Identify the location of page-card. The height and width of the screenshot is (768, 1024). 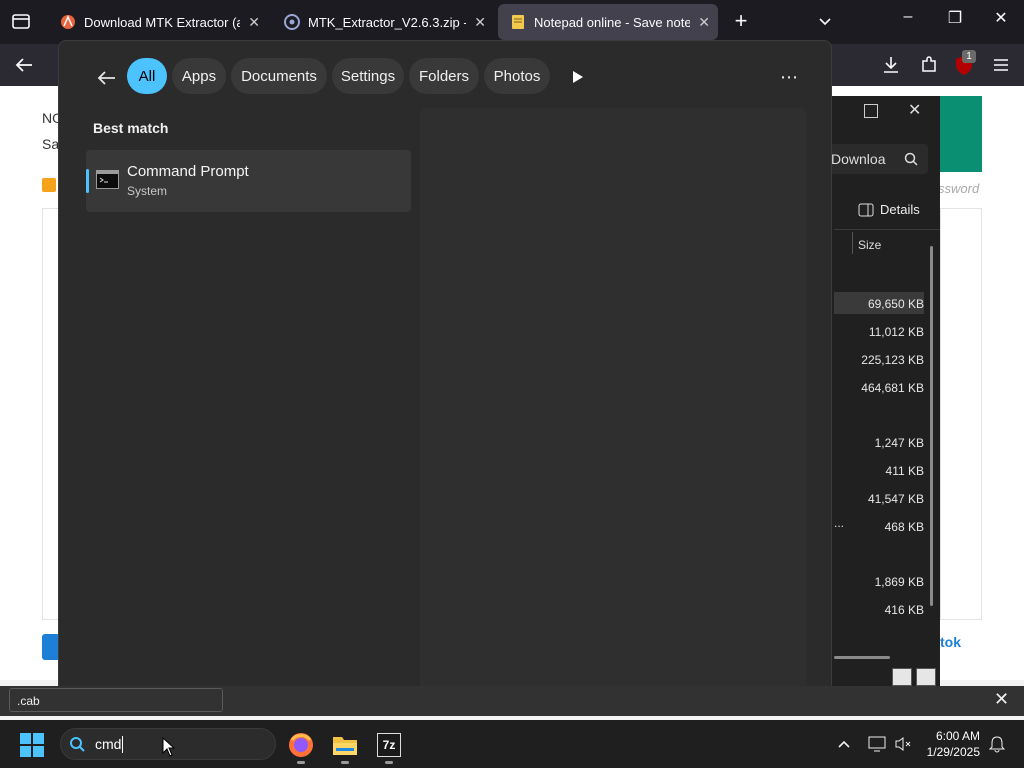
(961, 414).